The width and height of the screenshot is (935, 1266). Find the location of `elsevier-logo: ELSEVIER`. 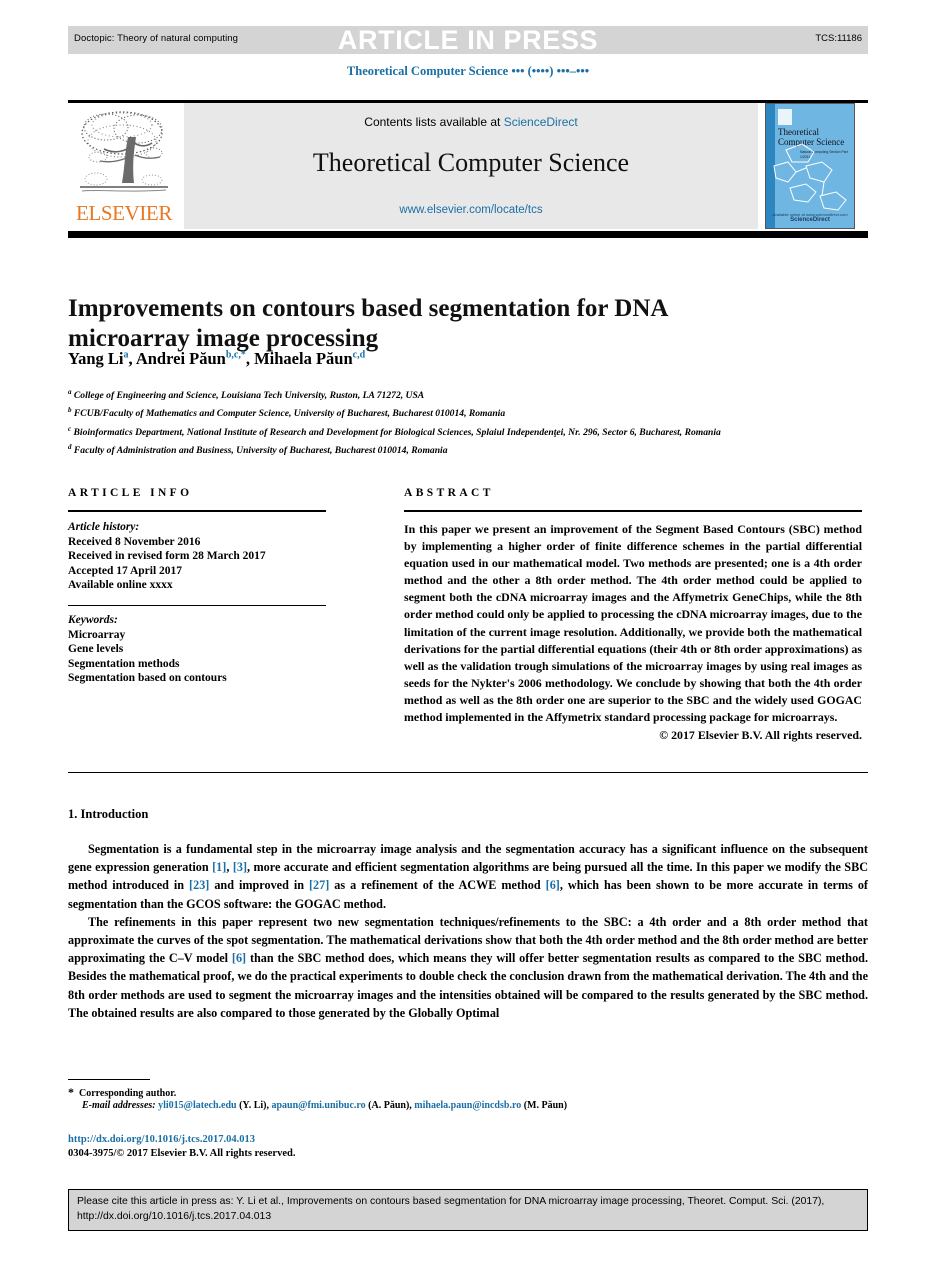

elsevier-logo: ELSEVIER is located at coordinates (124, 166).